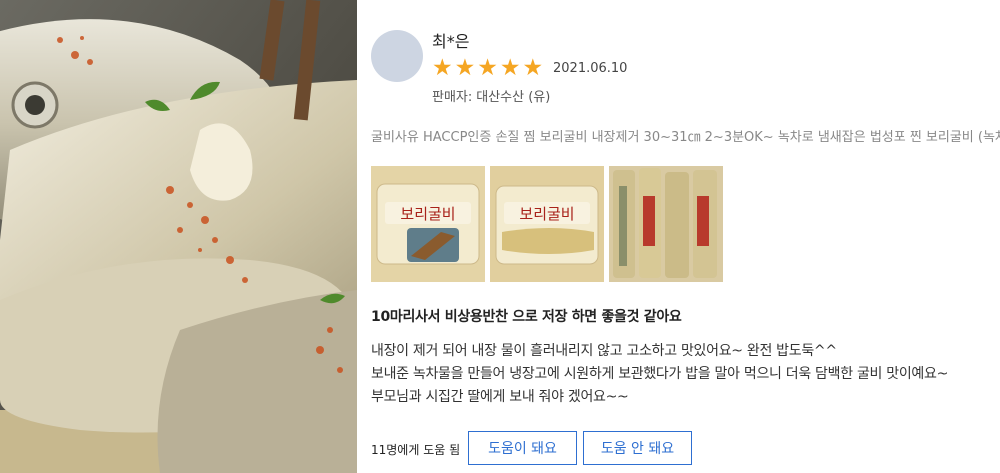  Describe the element at coordinates (500, 397) in the screenshot. I see `review-body-line: 부모님과 시집간 딸에게 보내 줘야 겠어요~~` at that location.